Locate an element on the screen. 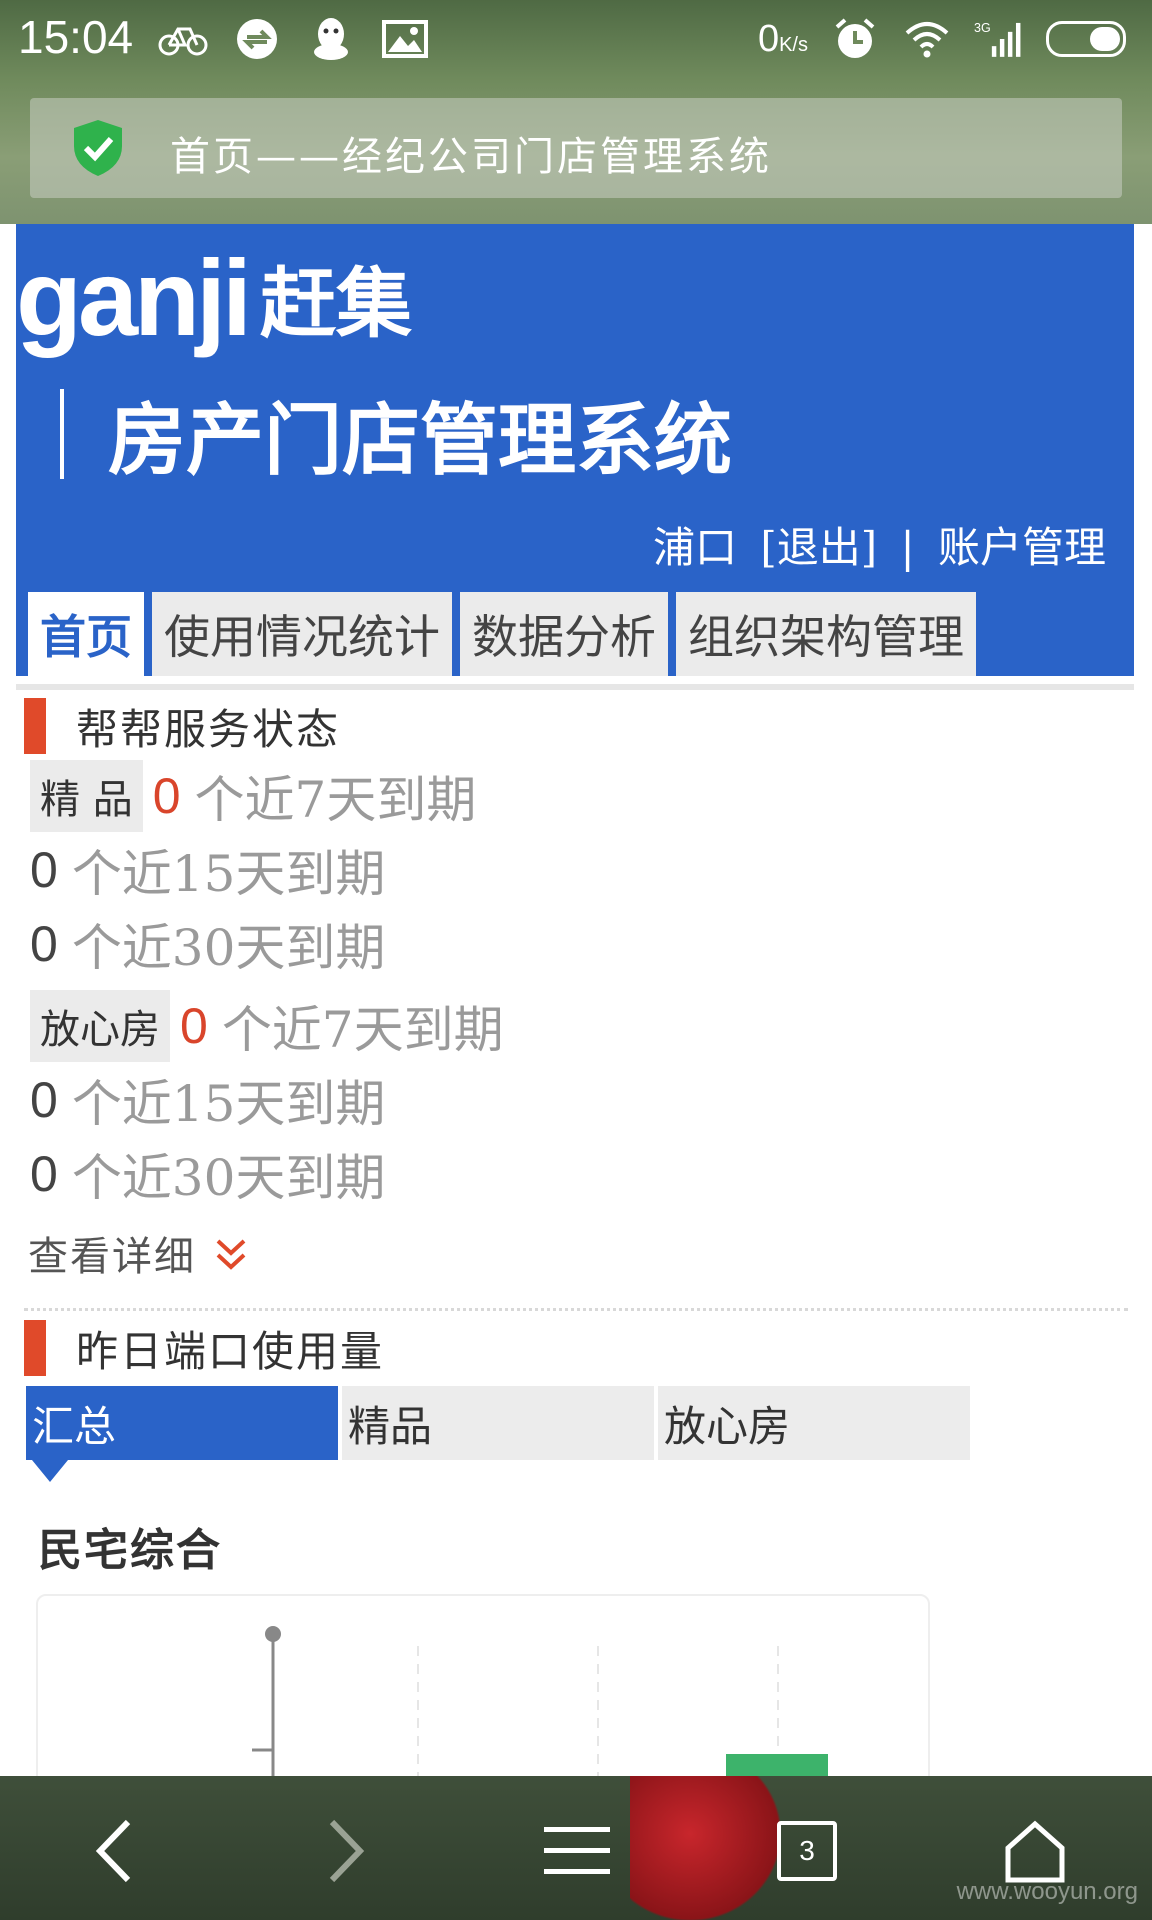 The height and width of the screenshot is (1920, 1152). main-nav: 首页 使用情况统计 数据分析 组织架构管理 is located at coordinates (499, 634).